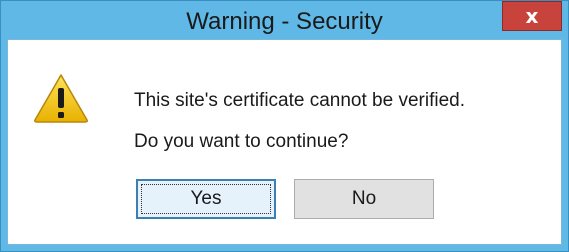  Describe the element at coordinates (241, 141) in the screenshot. I see `message-line-2: Do you want to continue?` at that location.